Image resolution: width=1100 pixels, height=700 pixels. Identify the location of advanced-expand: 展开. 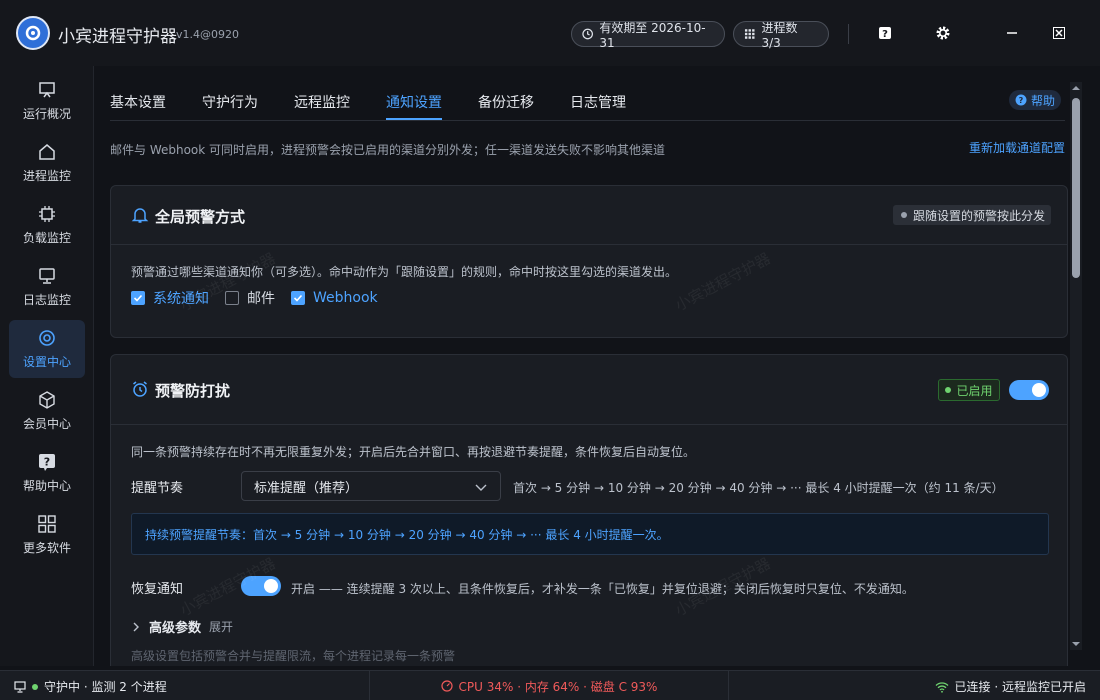
(221, 627).